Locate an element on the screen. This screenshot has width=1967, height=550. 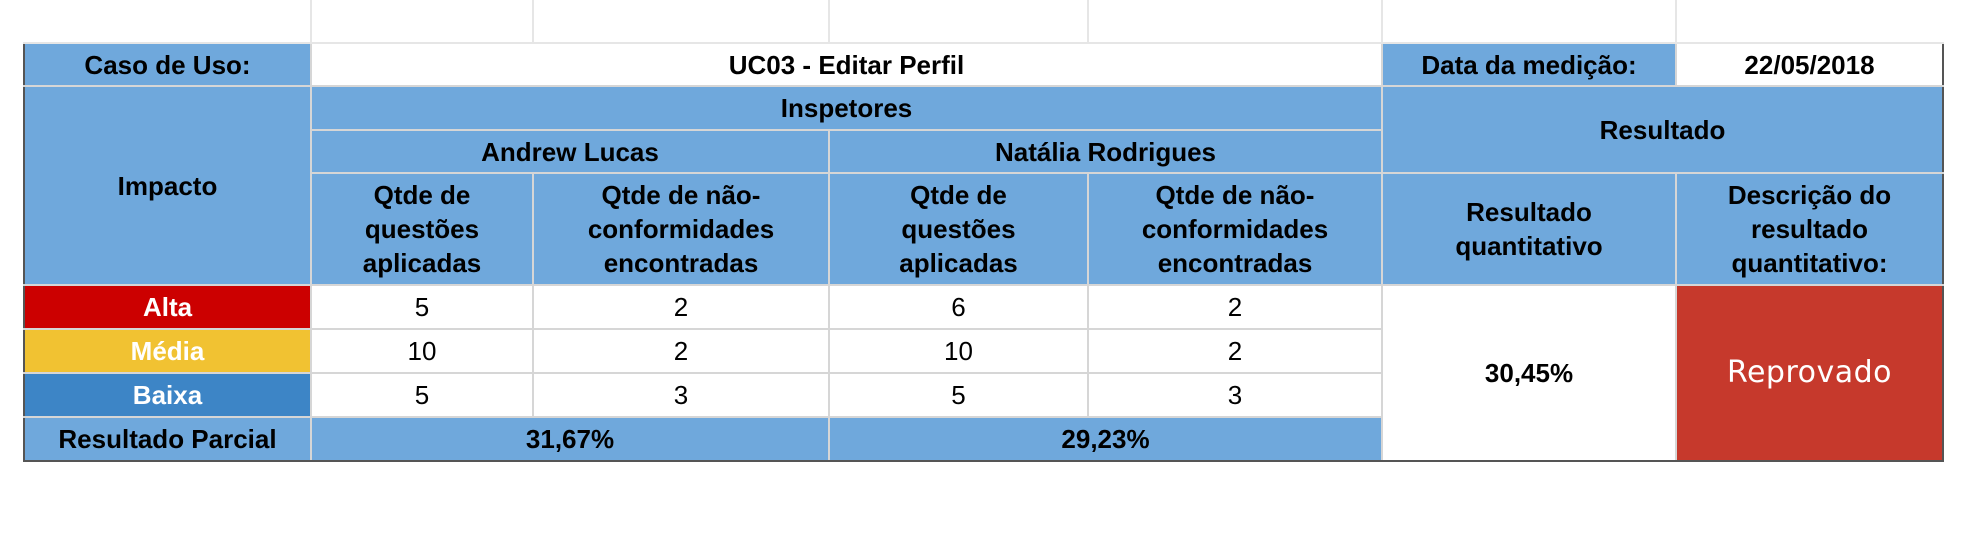
impact-media: Média is located at coordinates (167, 351).